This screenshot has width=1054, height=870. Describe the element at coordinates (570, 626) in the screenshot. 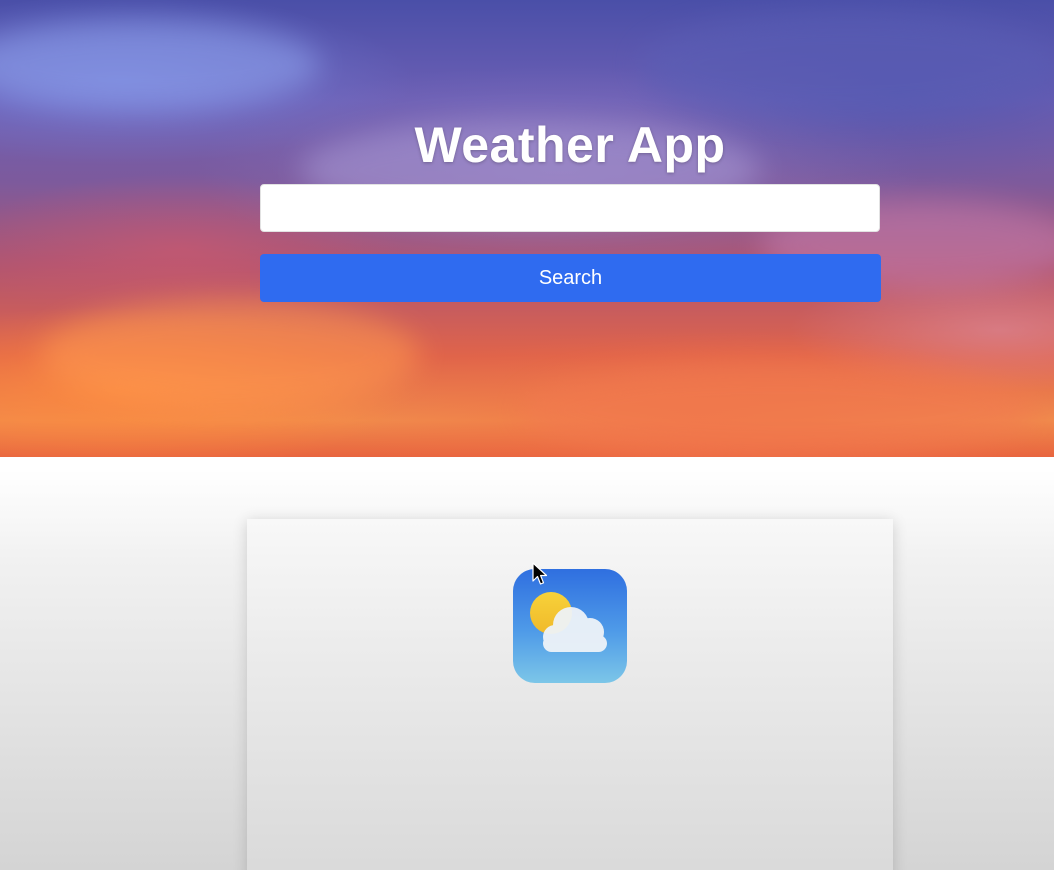

I see `partly-cloudy-icon` at that location.